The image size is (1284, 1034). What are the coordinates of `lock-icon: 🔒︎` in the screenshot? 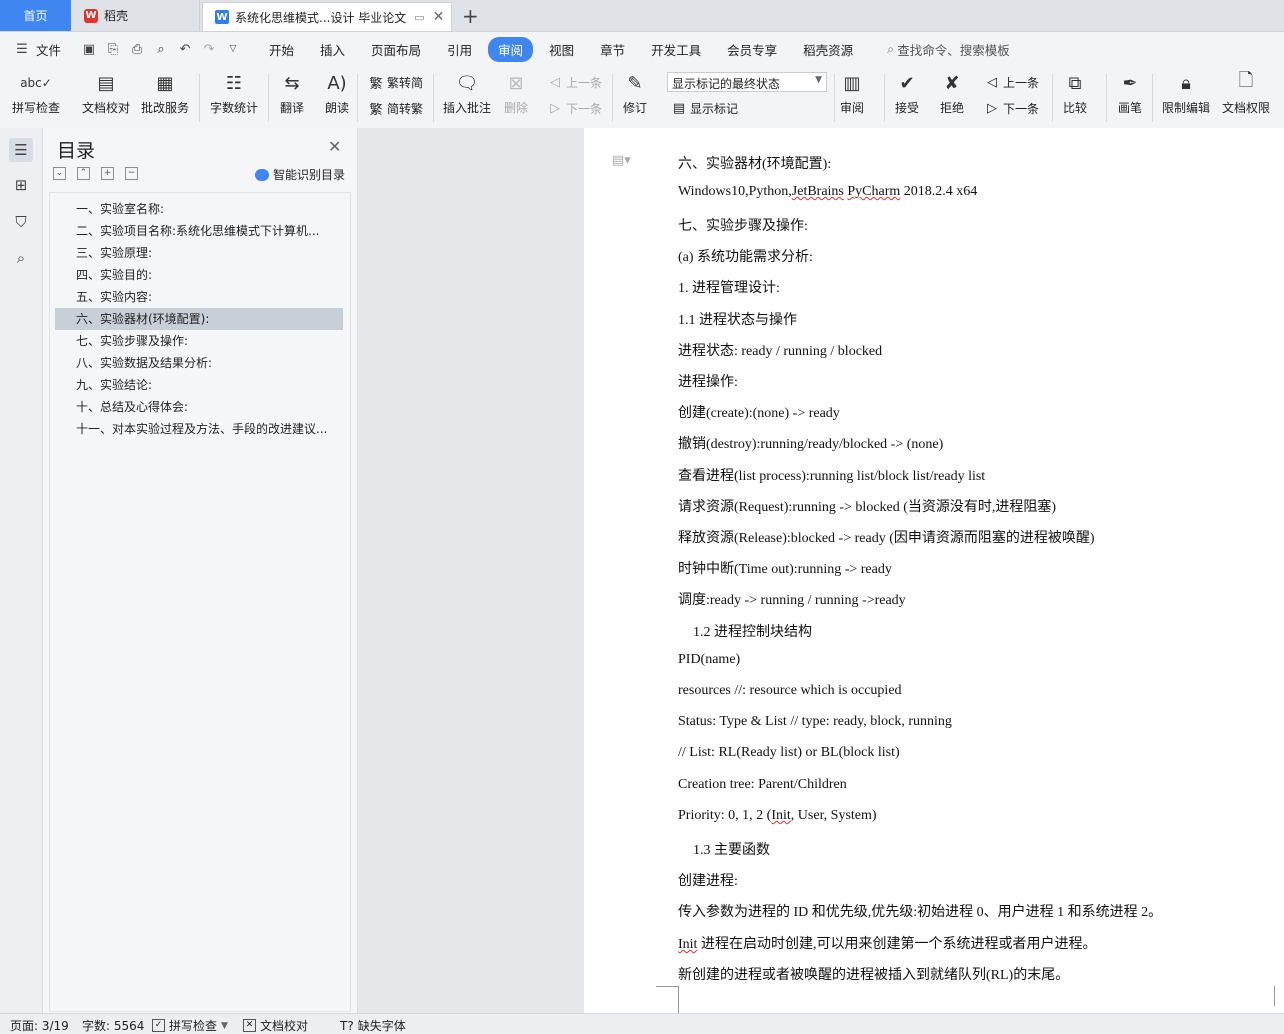 It's located at (1186, 83).